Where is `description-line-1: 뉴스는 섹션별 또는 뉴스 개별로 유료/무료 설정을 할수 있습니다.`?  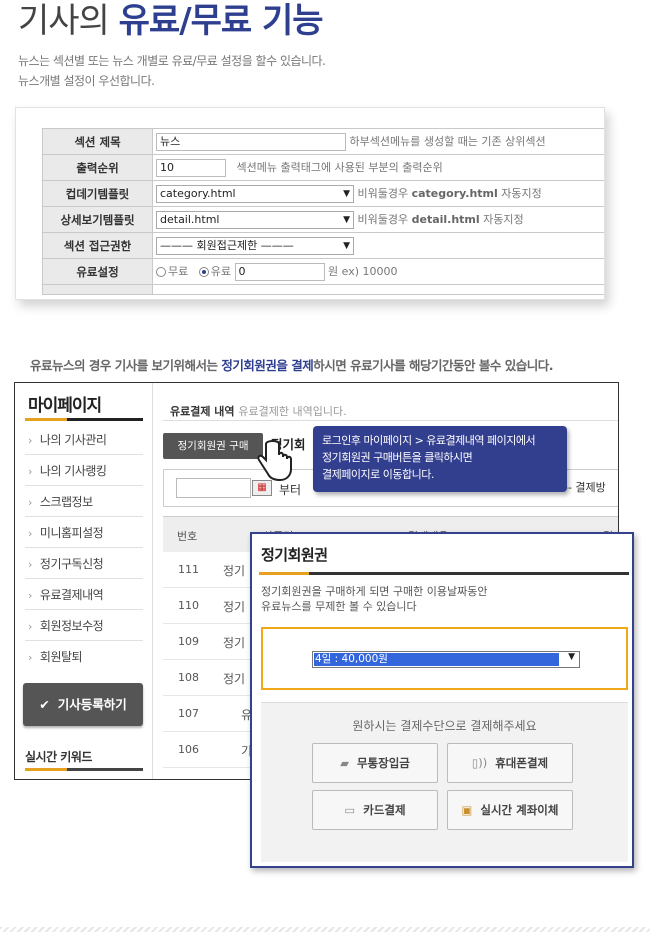 description-line-1: 뉴스는 섹션별 또는 뉴스 개별로 유료/무료 설정을 할수 있습니다. is located at coordinates (172, 61).